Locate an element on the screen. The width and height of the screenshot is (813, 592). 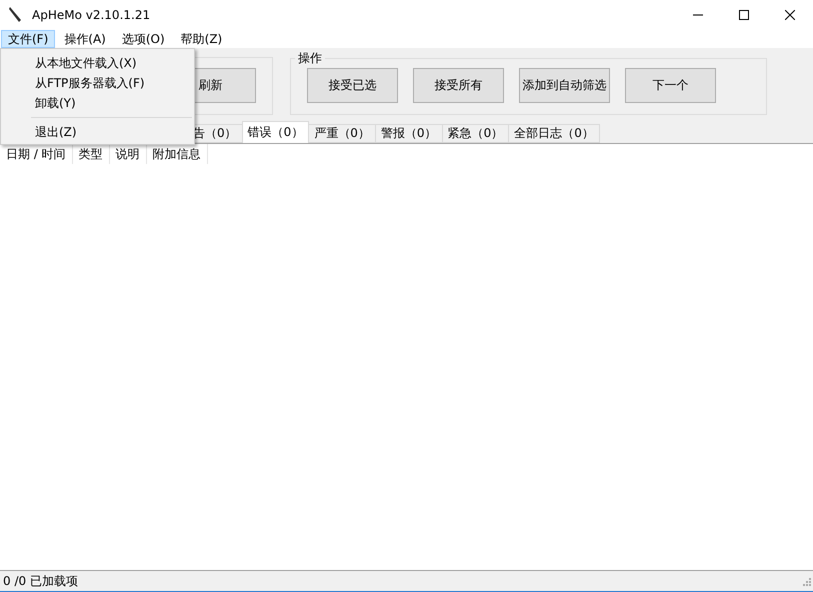
action-button: 下一个 is located at coordinates (670, 85).